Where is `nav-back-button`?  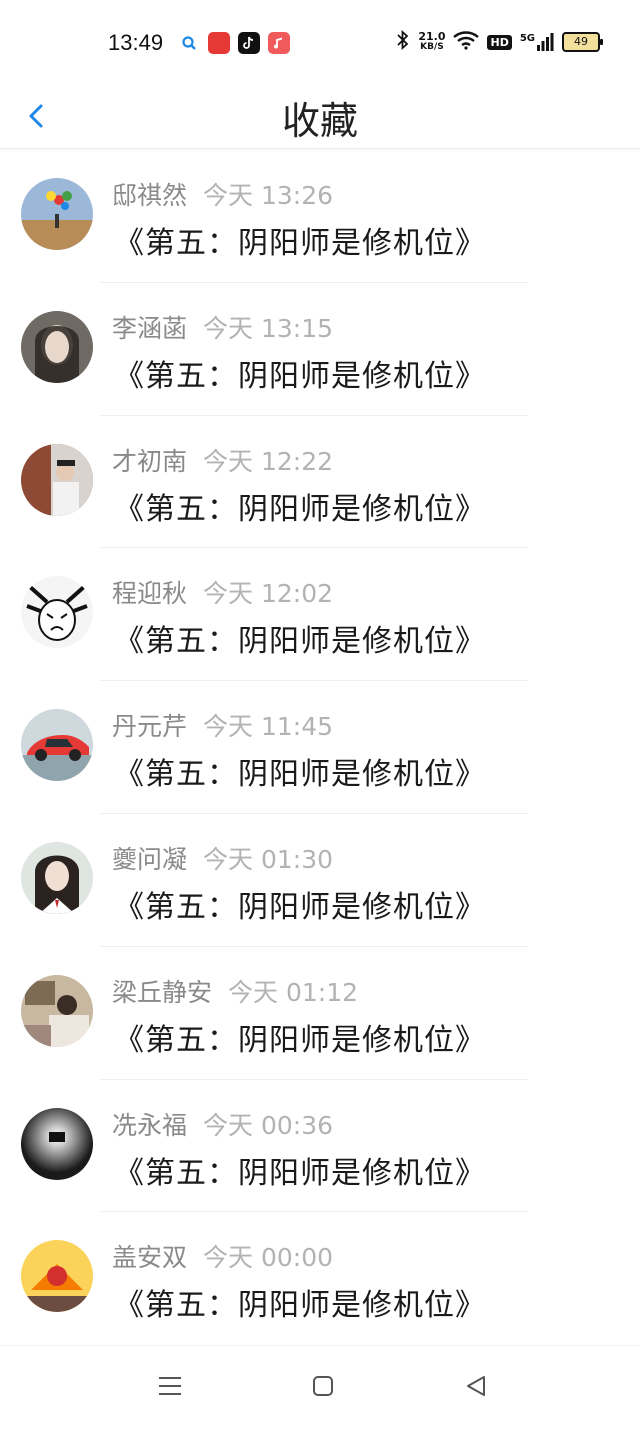 nav-back-button is located at coordinates (476, 1386).